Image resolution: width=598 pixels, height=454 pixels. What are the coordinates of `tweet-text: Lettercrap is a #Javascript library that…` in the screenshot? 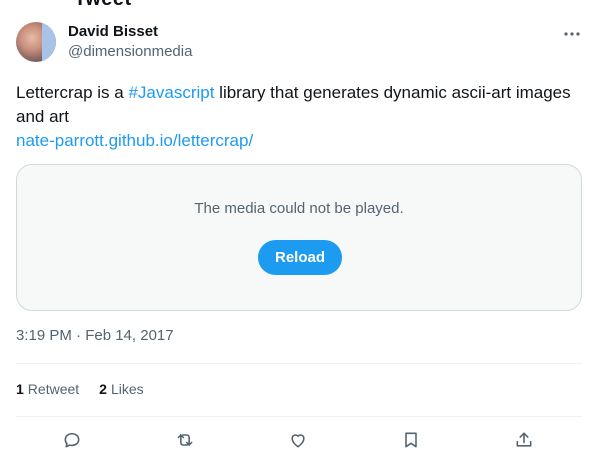 It's located at (296, 117).